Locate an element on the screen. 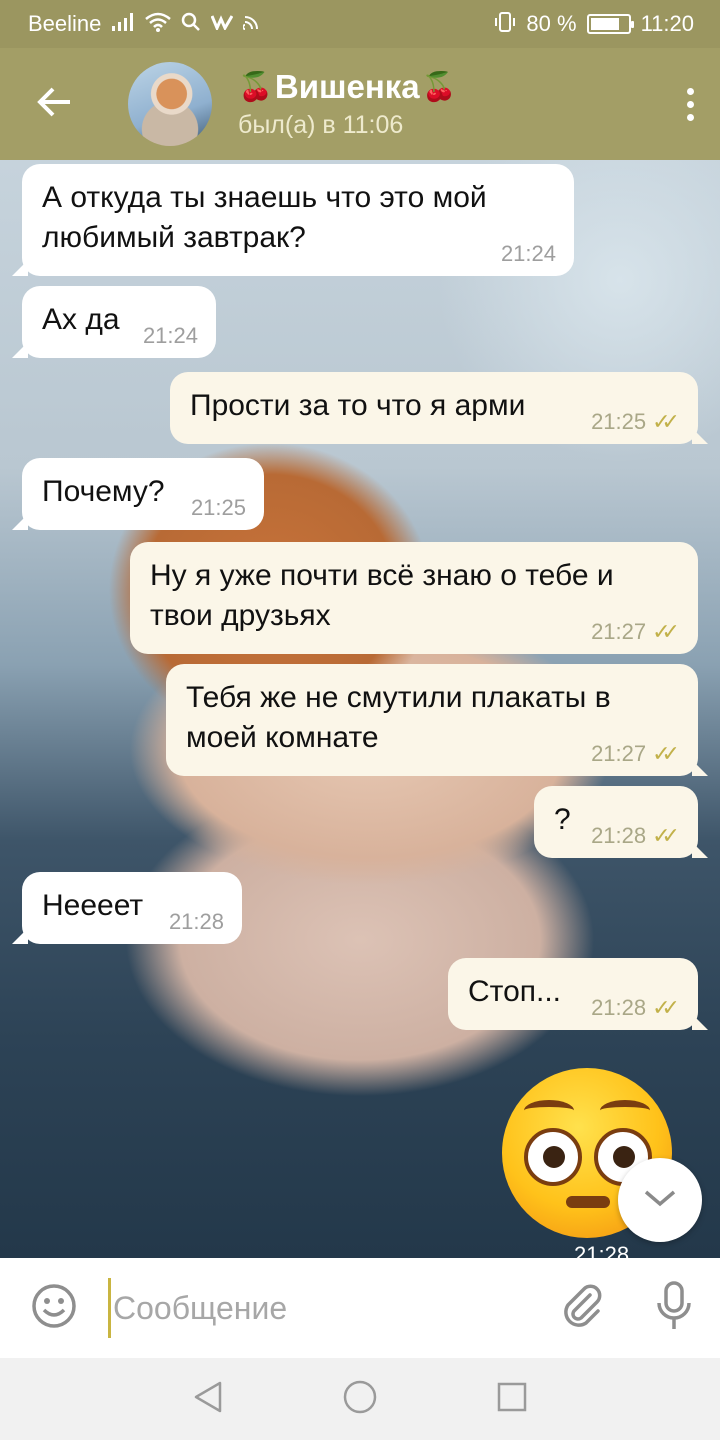 This screenshot has width=720, height=1440. message-bubble-incoming: Нееeет 21:28 is located at coordinates (127, 908).